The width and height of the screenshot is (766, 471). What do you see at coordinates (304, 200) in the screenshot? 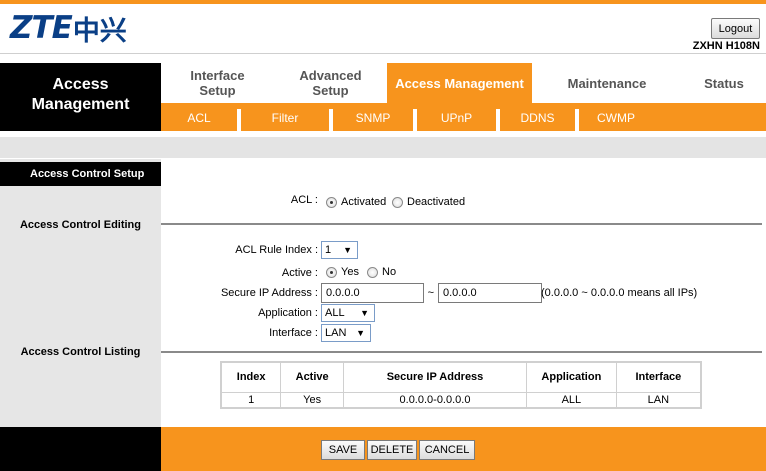
I see `acl-label: ACL :` at bounding box center [304, 200].